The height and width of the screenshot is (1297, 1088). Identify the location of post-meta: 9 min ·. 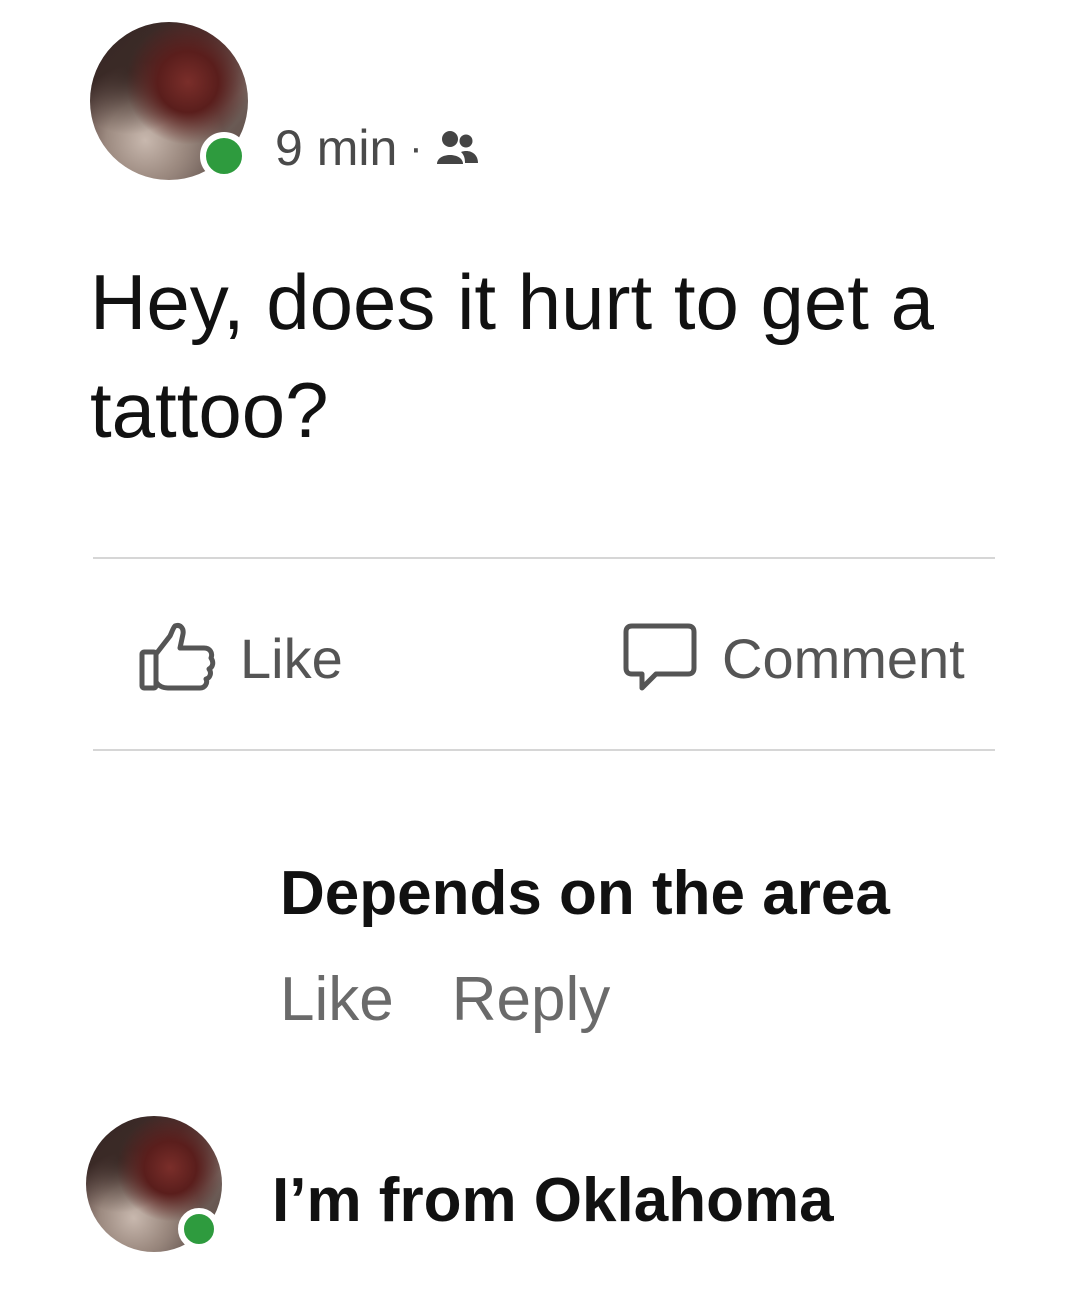
(377, 148).